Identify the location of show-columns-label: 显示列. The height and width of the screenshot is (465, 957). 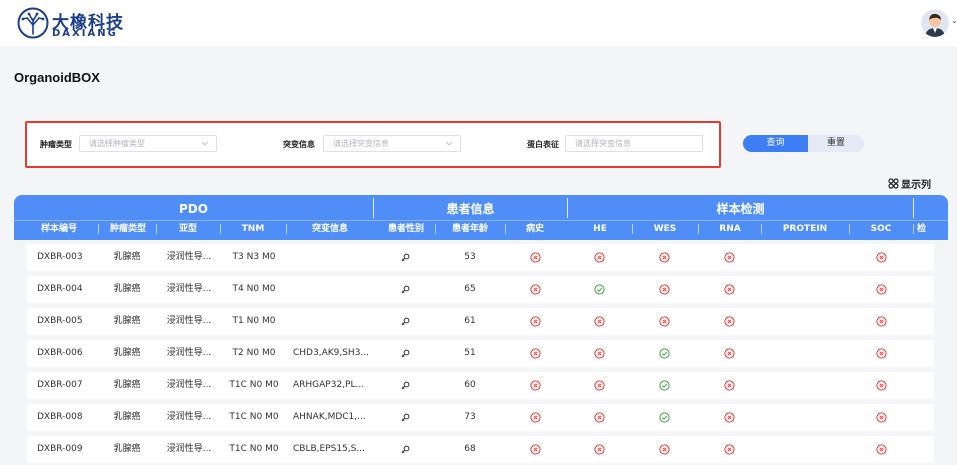
(916, 185).